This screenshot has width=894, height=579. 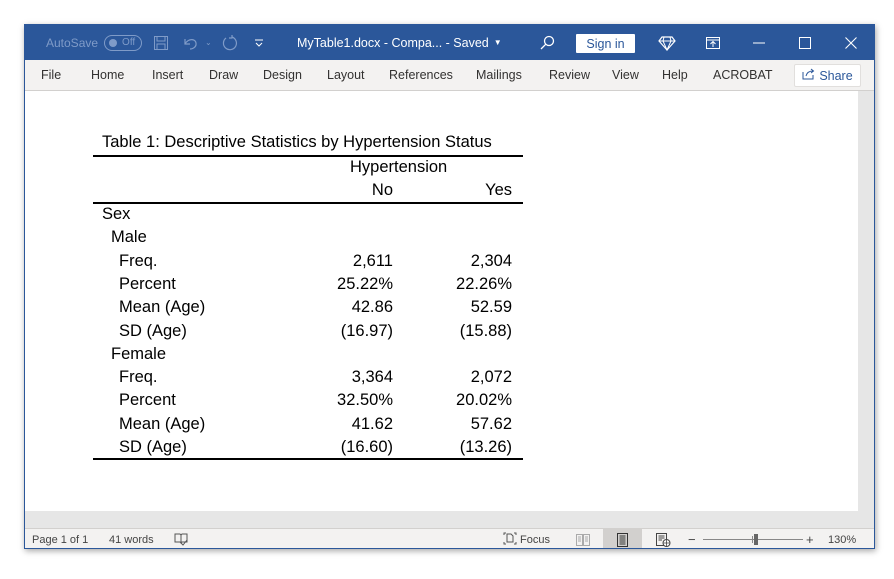 I want to click on title-dropdown-icon: ▼, so click(x=497, y=42).